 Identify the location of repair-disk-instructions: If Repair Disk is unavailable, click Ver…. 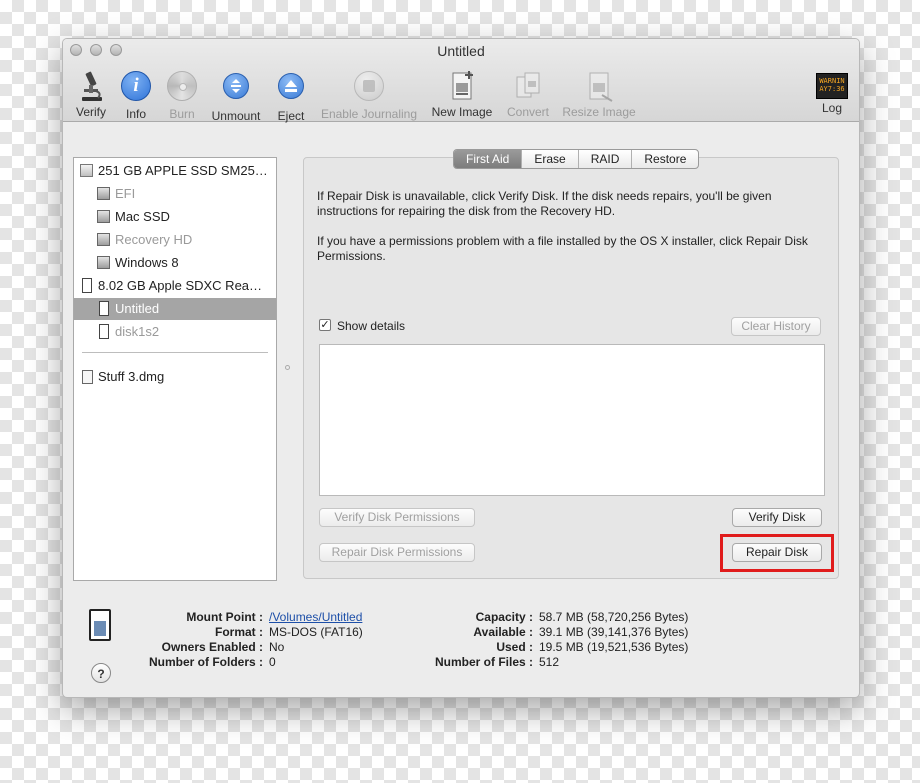
(544, 203).